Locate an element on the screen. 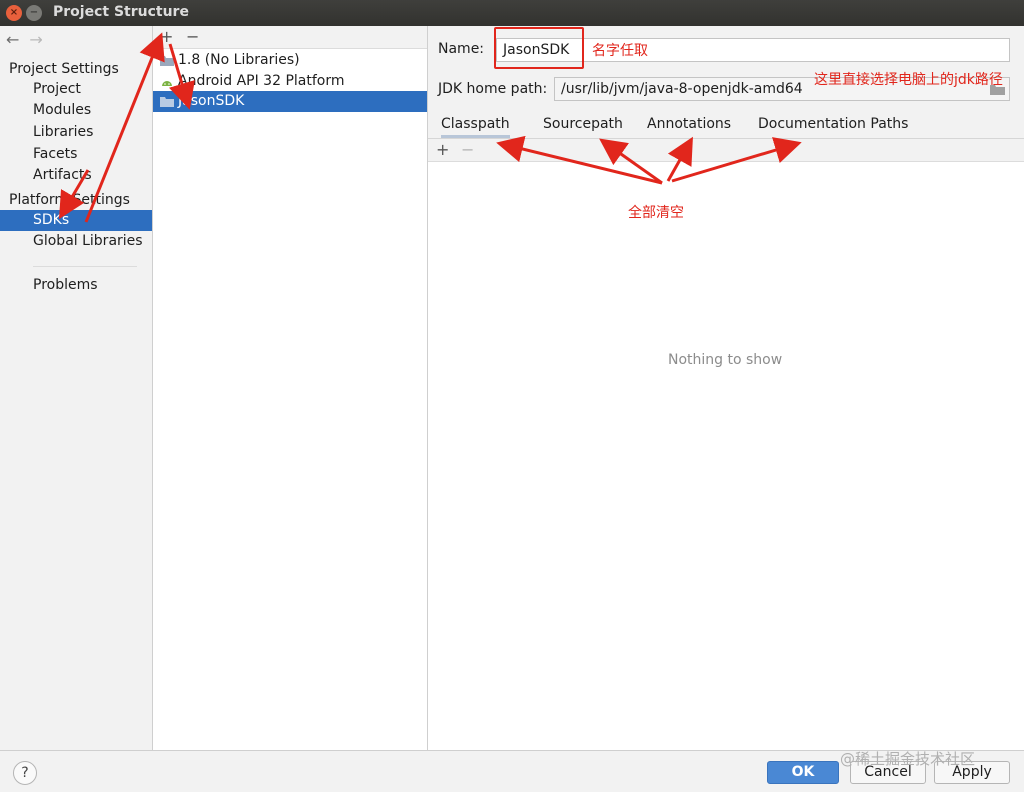 The image size is (1024, 792). sdk-item-label: Android API 32 Platform is located at coordinates (261, 81).